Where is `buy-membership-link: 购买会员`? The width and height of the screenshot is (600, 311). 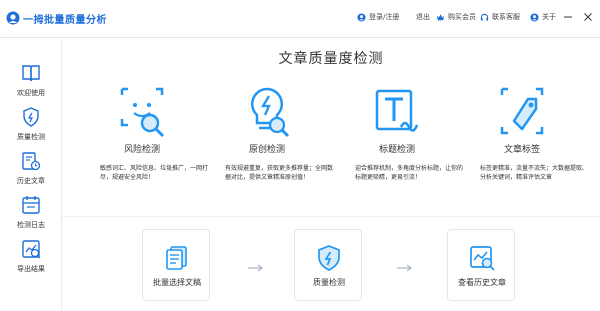 buy-membership-link: 购买会员 is located at coordinates (456, 17).